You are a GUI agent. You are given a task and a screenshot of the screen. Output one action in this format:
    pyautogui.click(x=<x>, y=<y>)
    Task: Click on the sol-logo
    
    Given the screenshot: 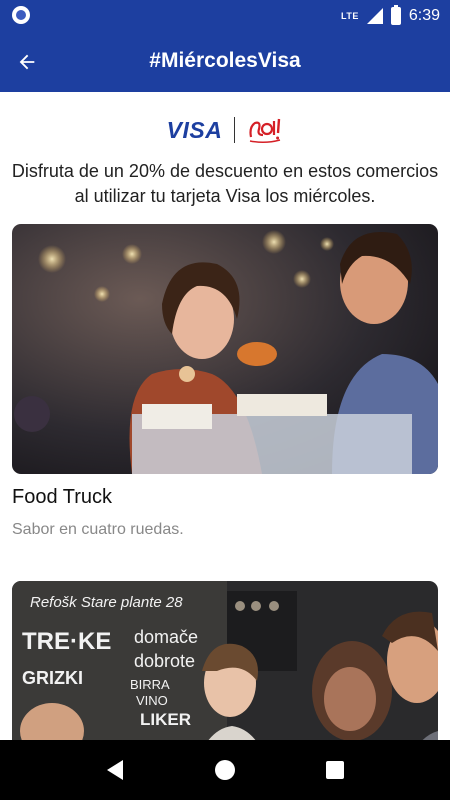 What is the action you would take?
    pyautogui.click(x=265, y=131)
    